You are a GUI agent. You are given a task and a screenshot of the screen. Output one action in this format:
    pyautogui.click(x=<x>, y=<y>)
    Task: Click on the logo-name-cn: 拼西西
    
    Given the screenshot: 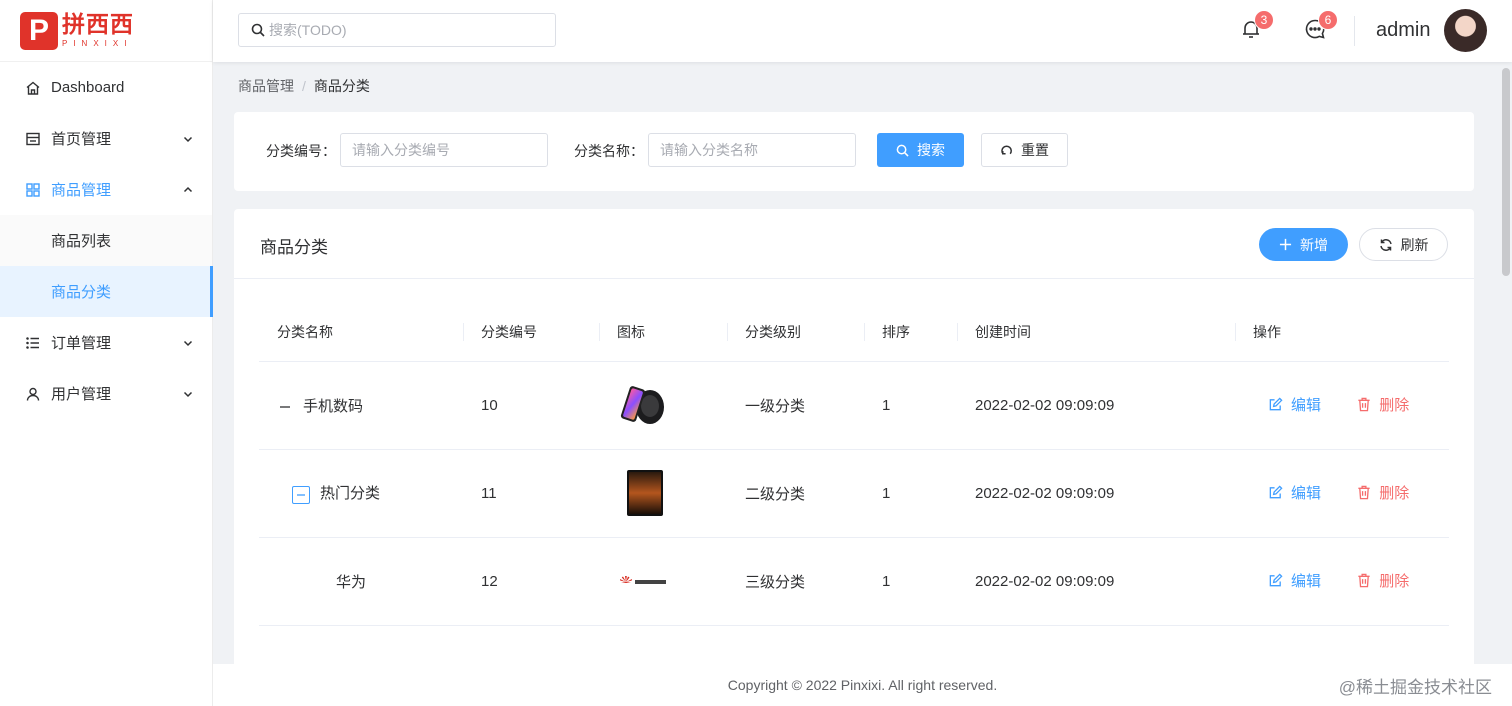 What is the action you would take?
    pyautogui.click(x=98, y=24)
    